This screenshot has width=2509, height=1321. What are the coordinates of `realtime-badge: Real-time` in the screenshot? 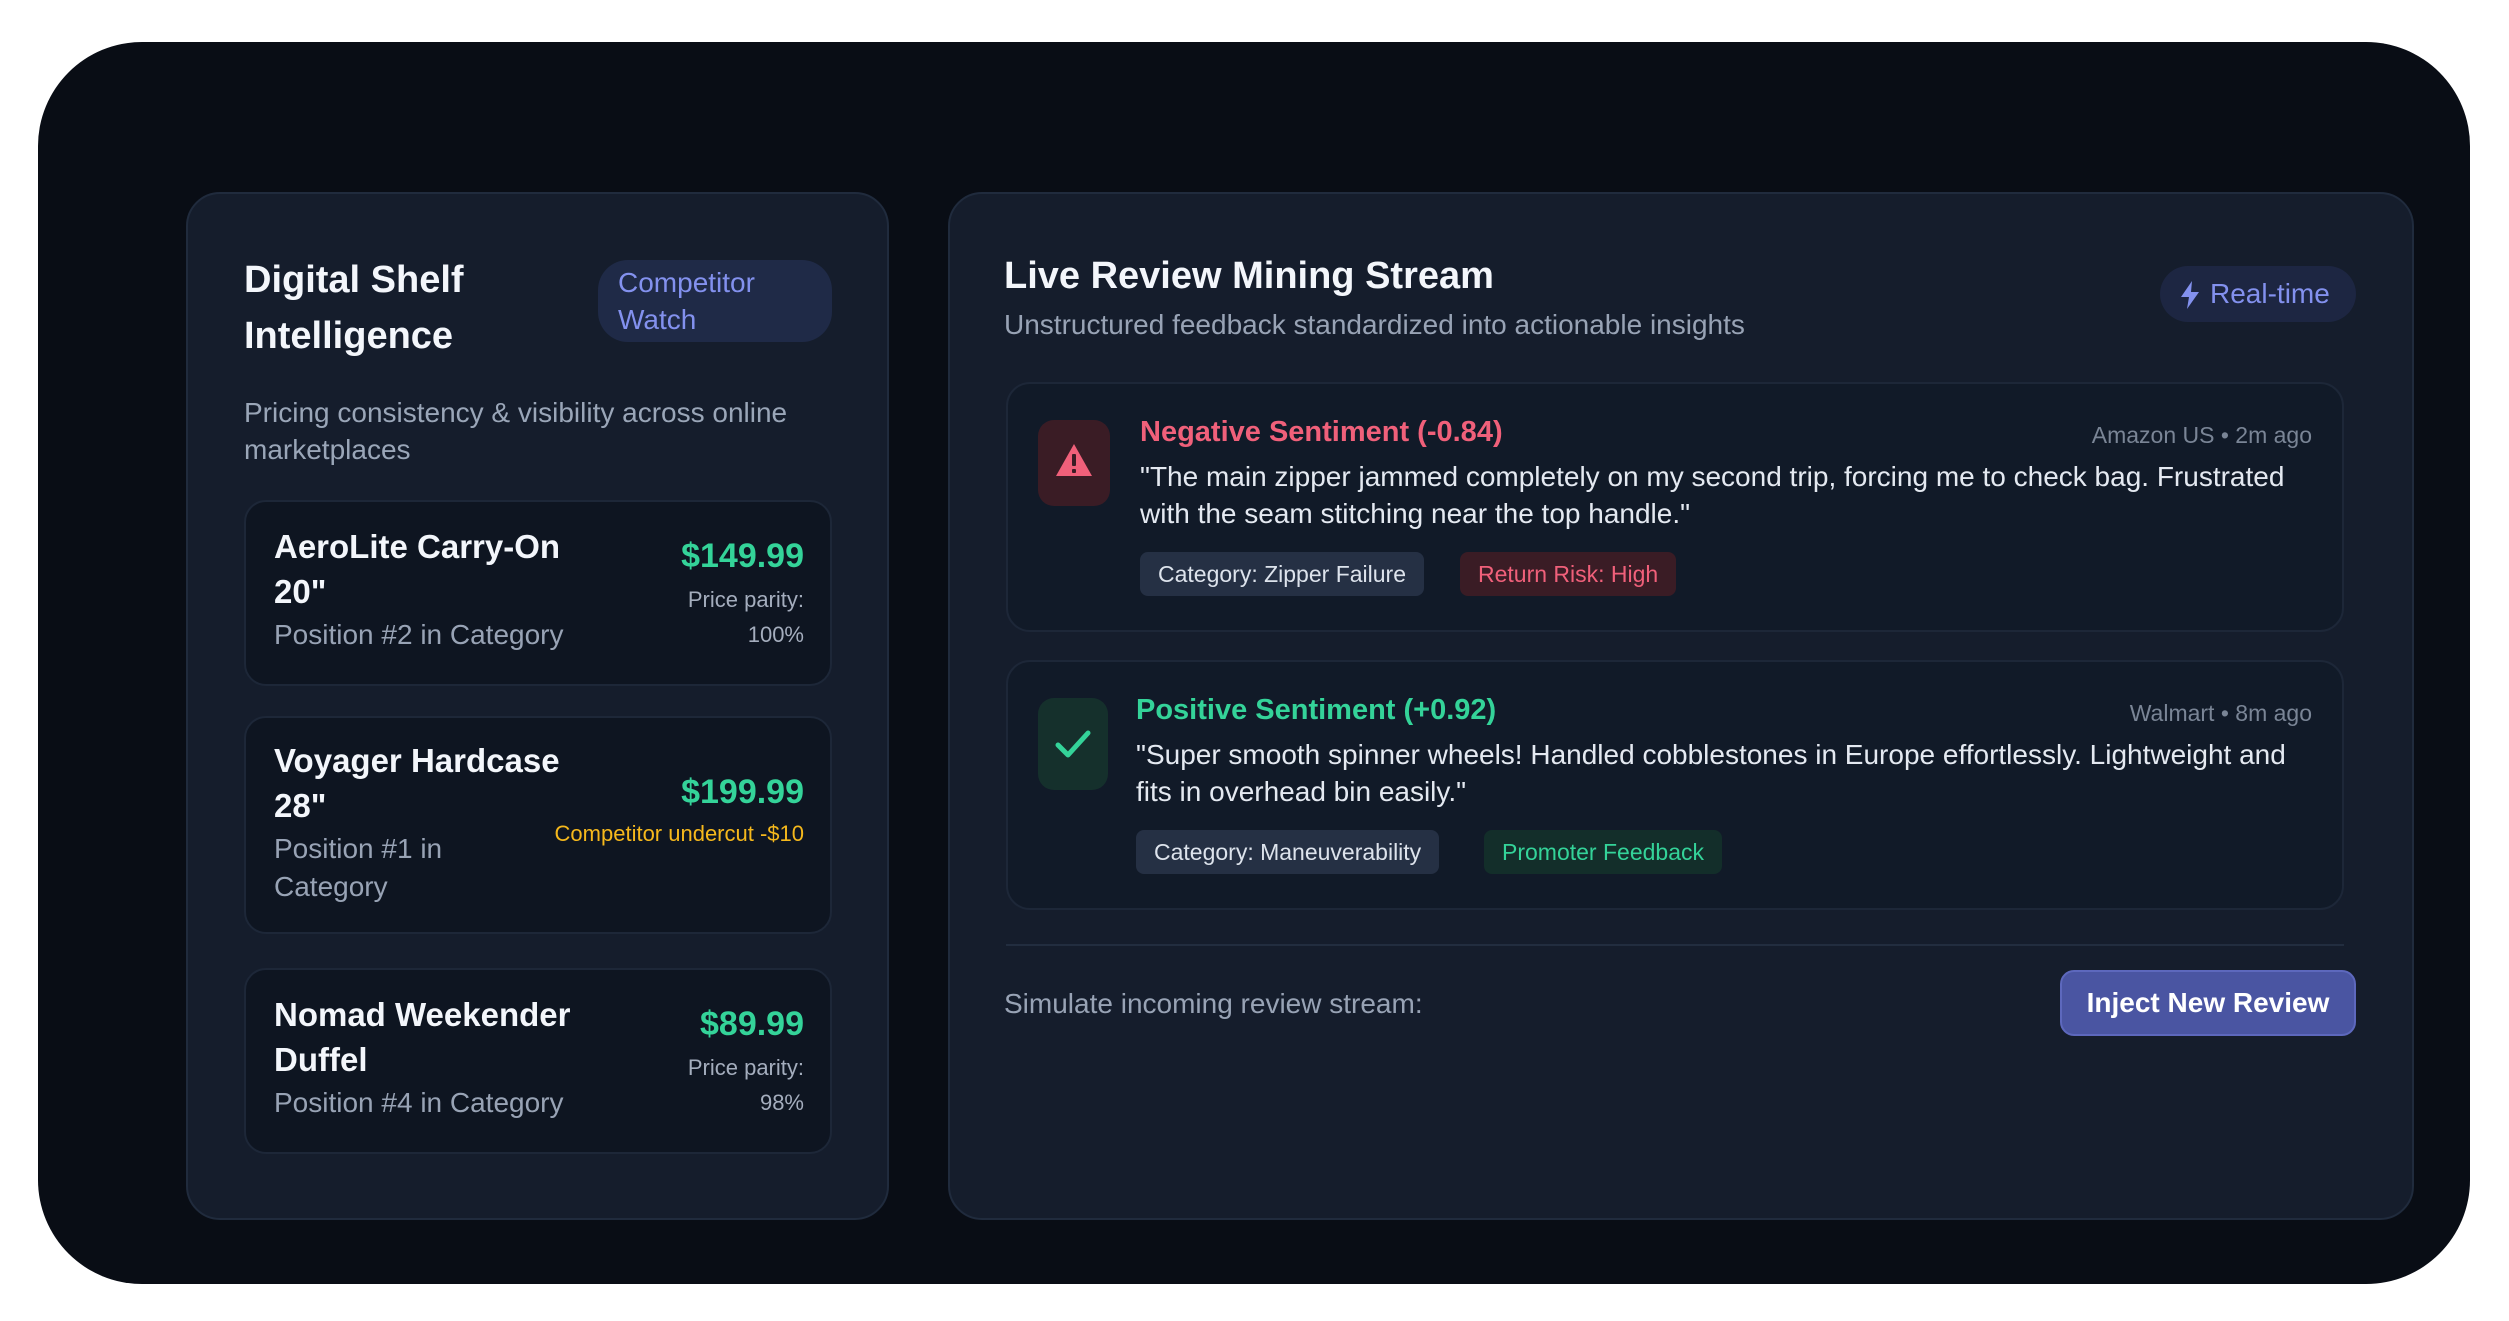 It's located at (2258, 294).